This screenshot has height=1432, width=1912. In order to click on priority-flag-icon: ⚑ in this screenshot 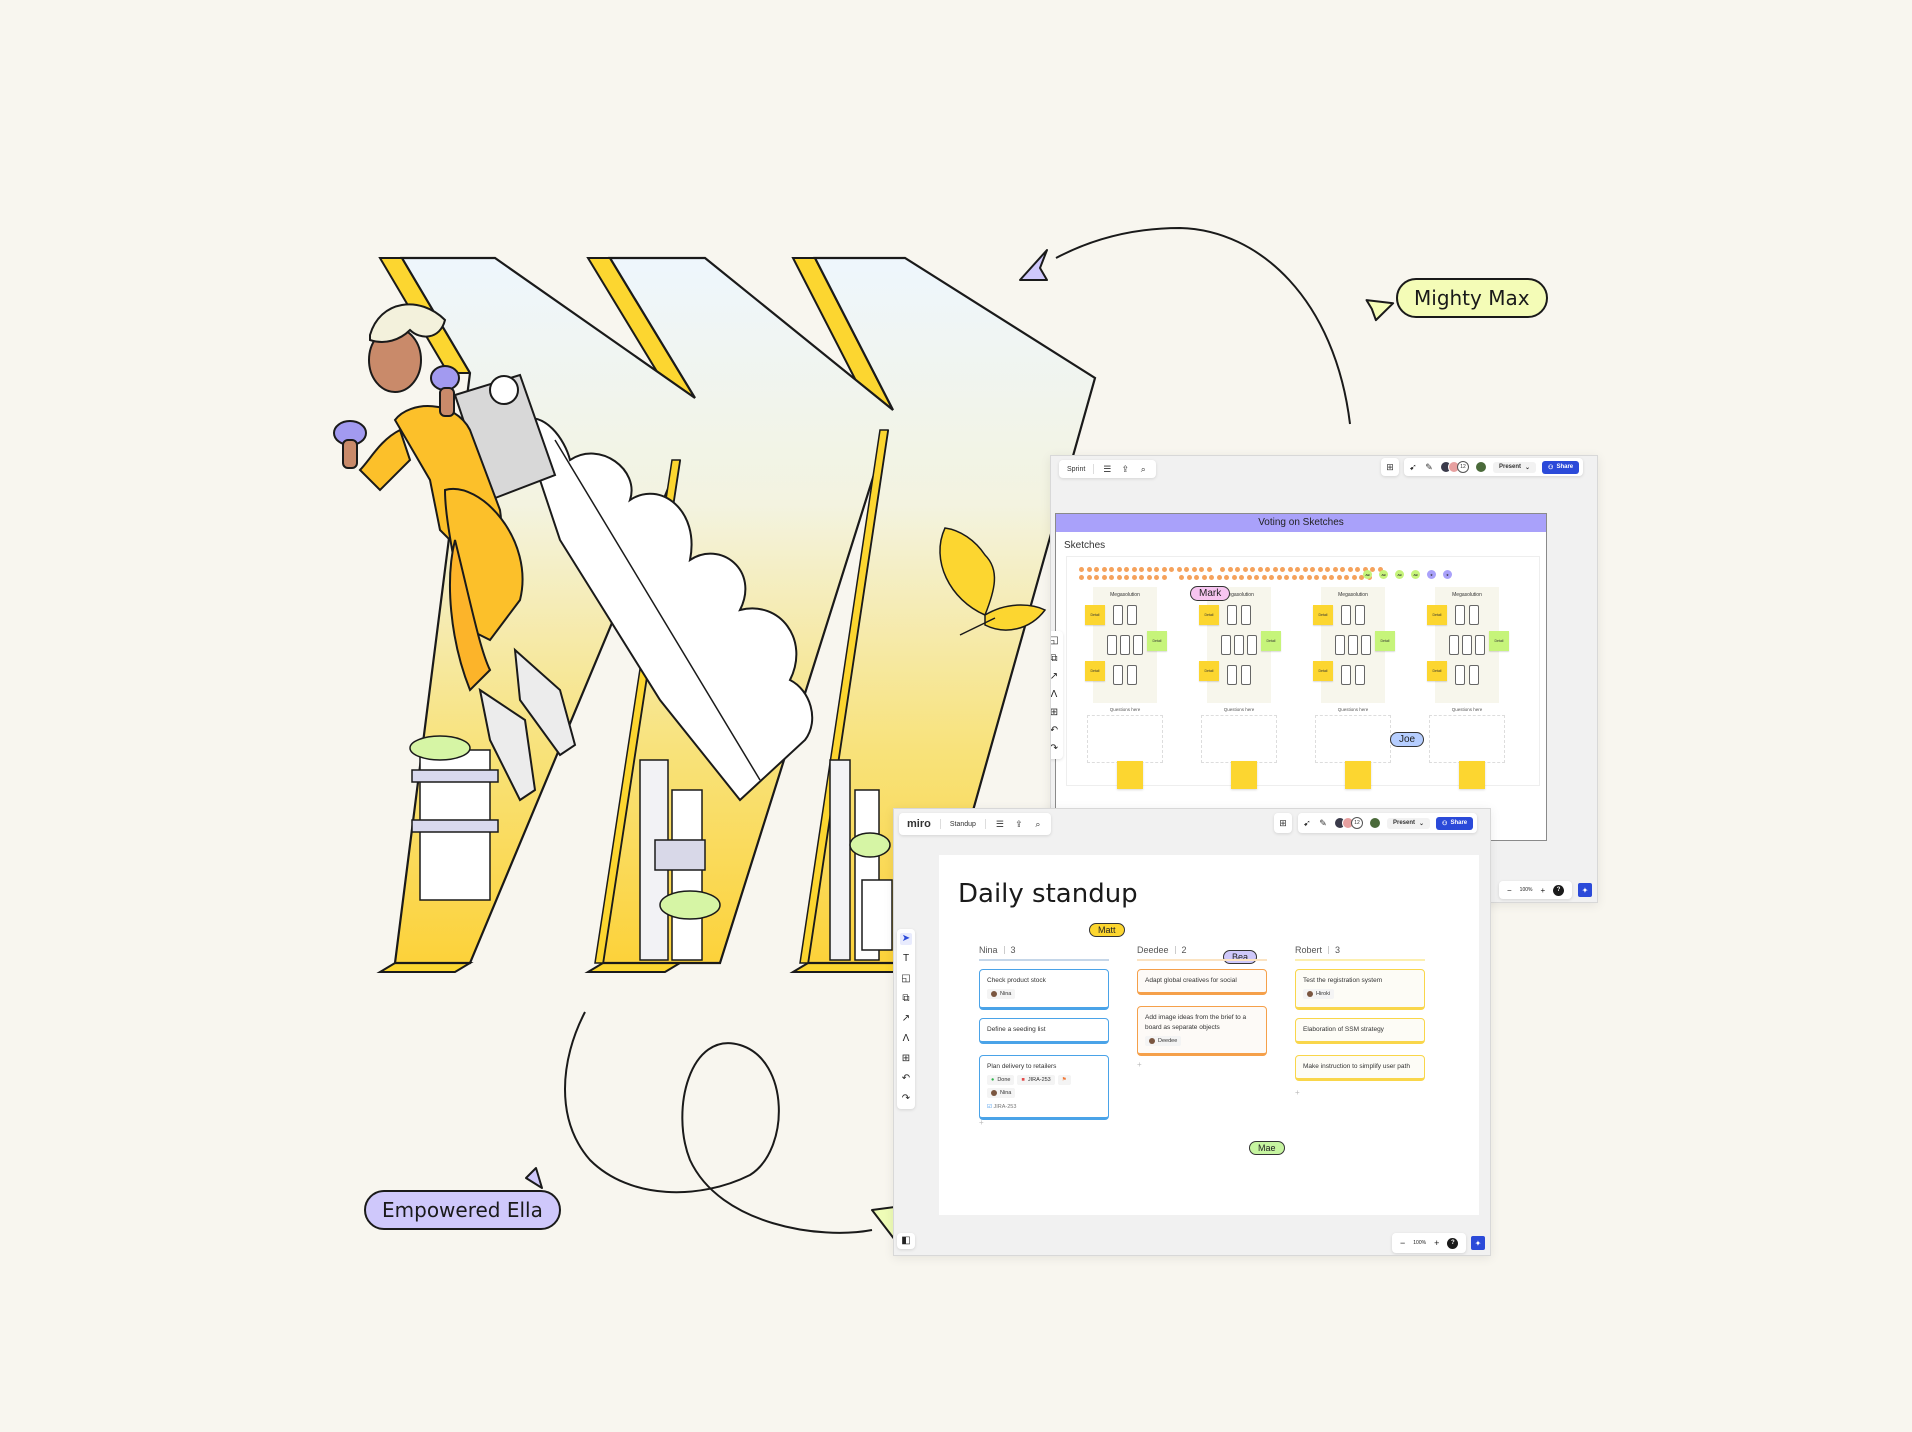, I will do `click(1064, 1079)`.